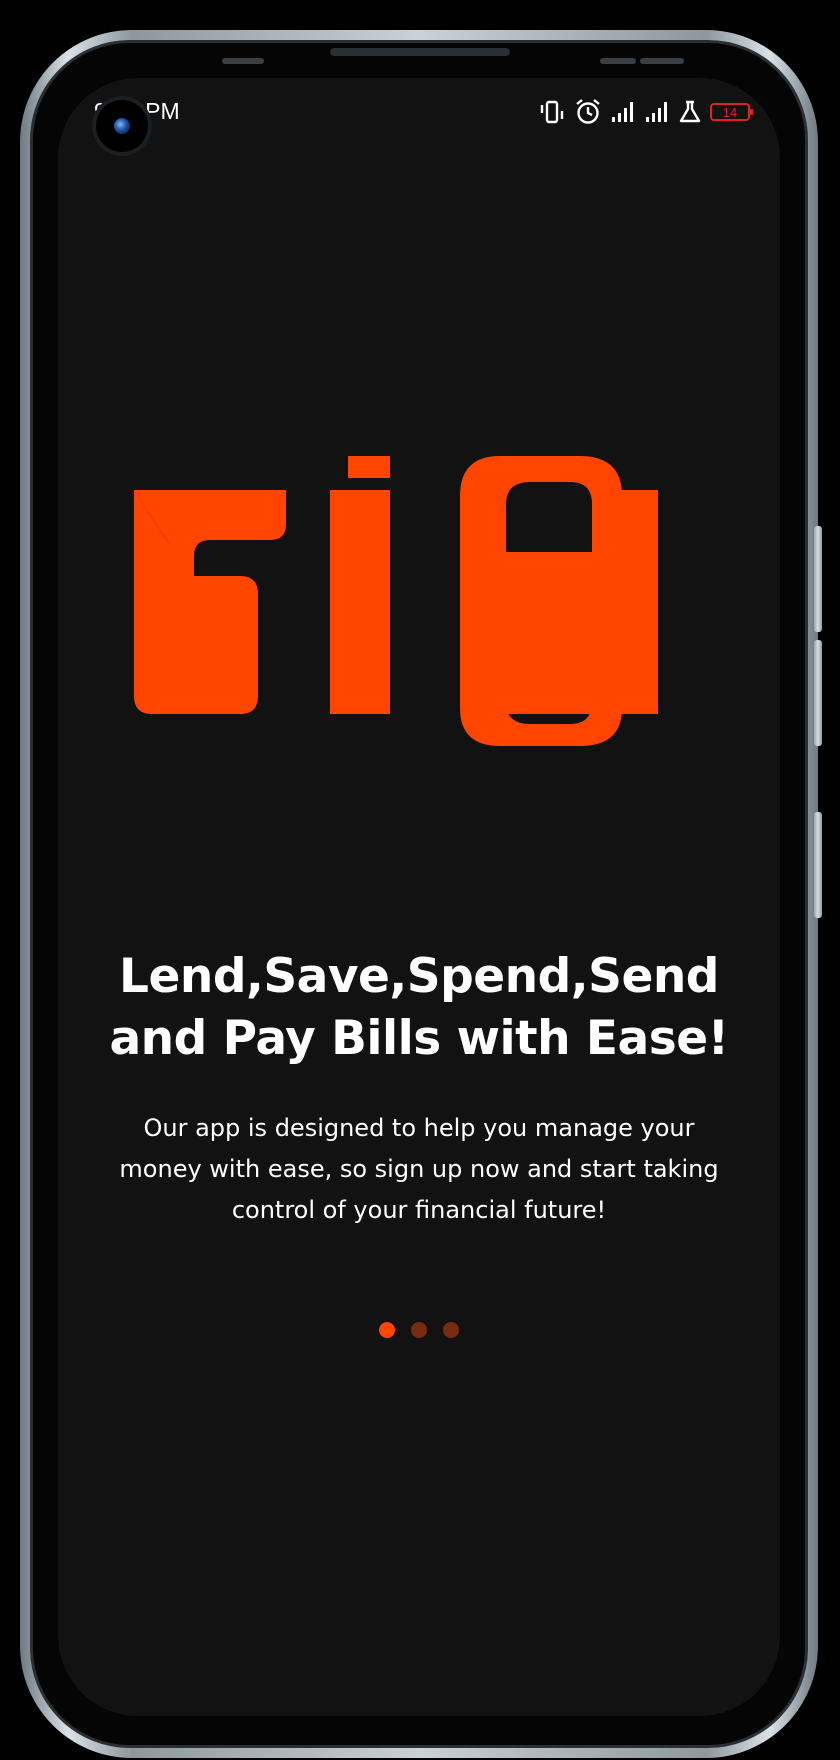 This screenshot has height=1760, width=840. What do you see at coordinates (818, 693) in the screenshot?
I see `volume-up-button` at bounding box center [818, 693].